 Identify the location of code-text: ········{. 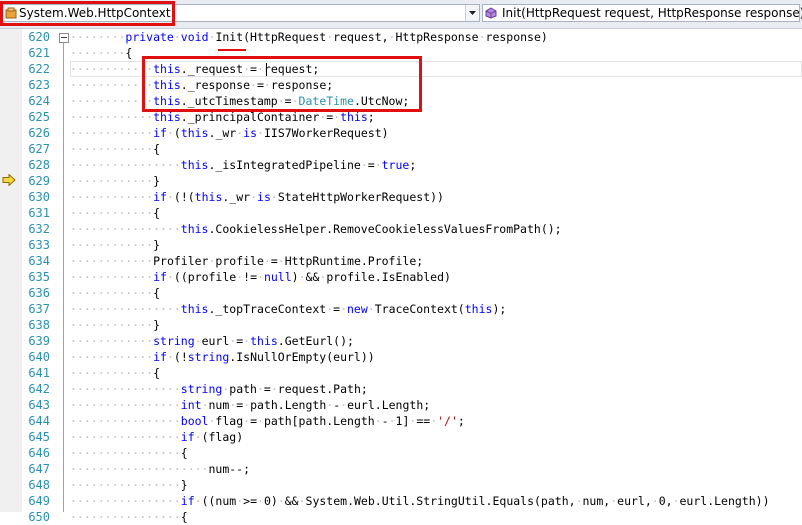
(101, 53).